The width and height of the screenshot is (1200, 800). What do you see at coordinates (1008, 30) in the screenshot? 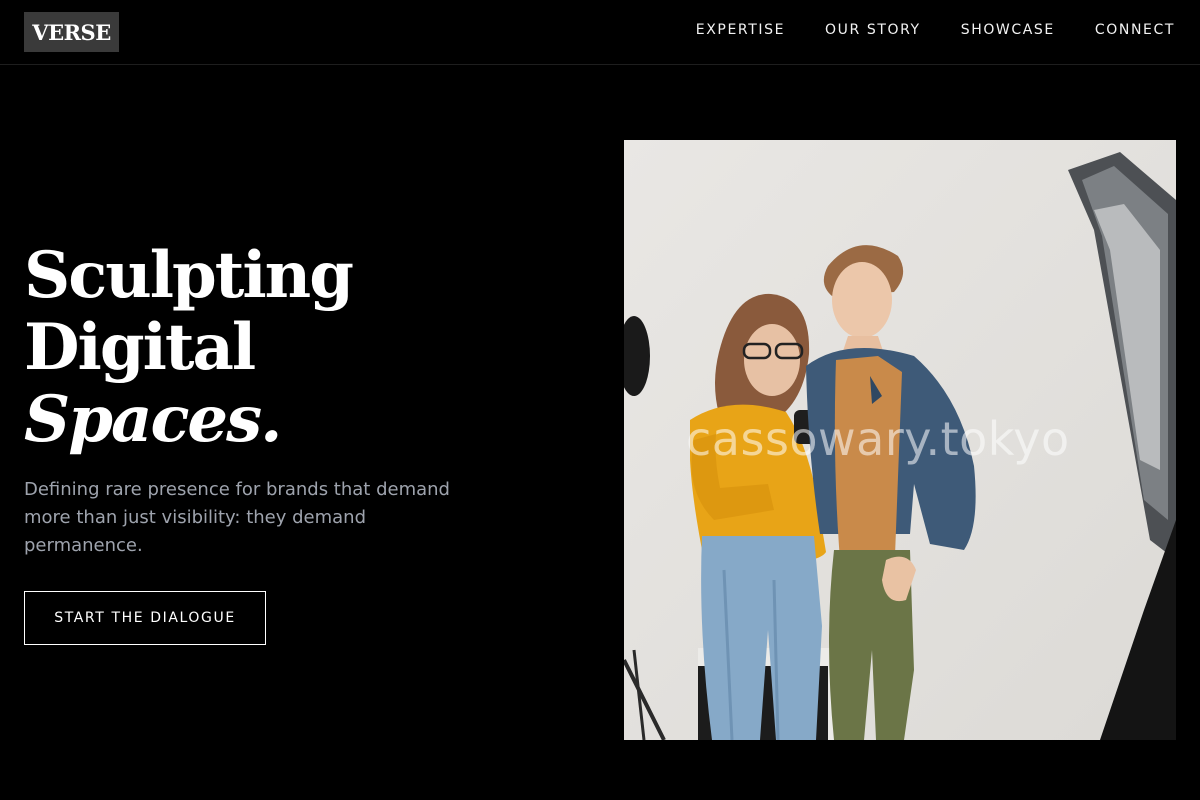
I see `nav-link-showcase: SHOWCASE` at bounding box center [1008, 30].